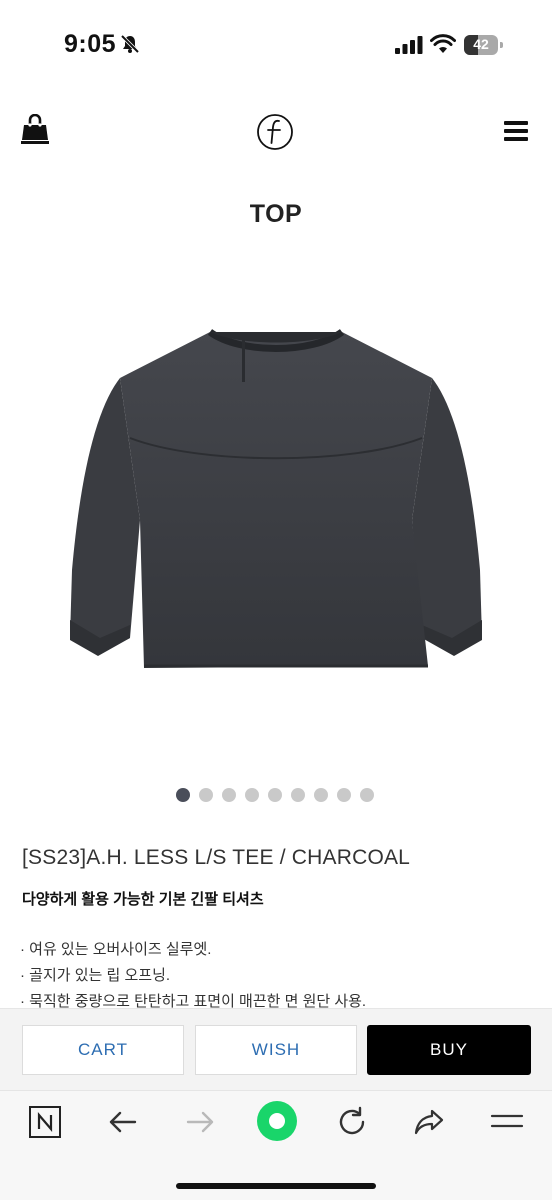 This screenshot has height=1200, width=552. What do you see at coordinates (130, 44) in the screenshot?
I see `bell-slash-icon` at bounding box center [130, 44].